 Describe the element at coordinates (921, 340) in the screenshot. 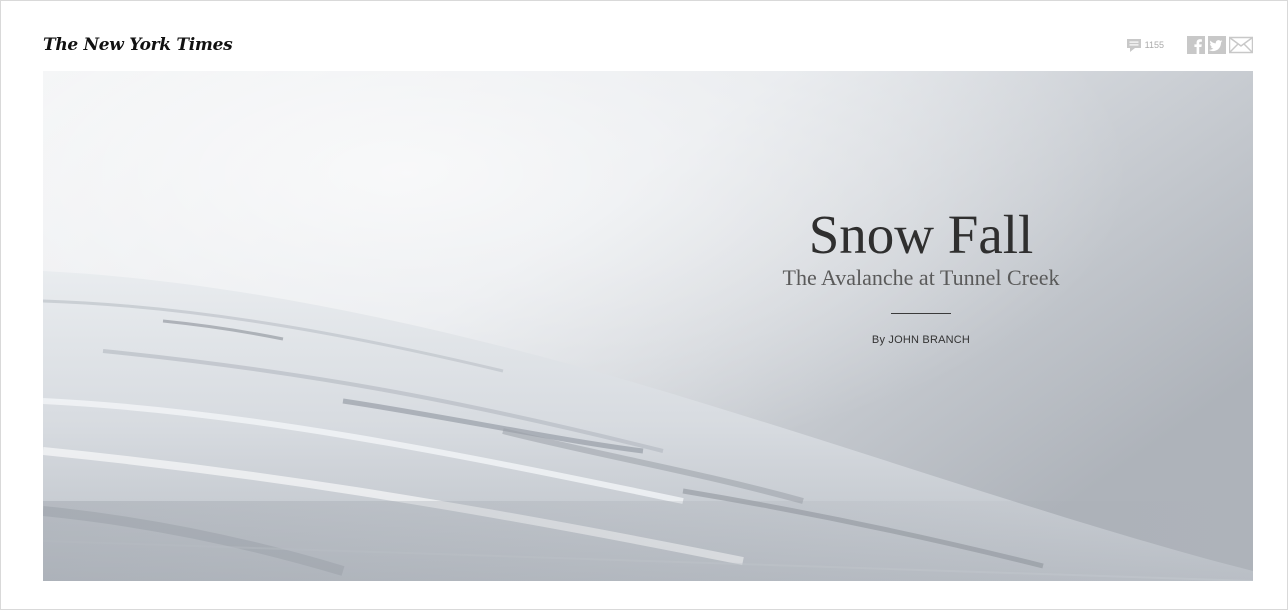

I see `byline: By JOHN BRANCH` at that location.